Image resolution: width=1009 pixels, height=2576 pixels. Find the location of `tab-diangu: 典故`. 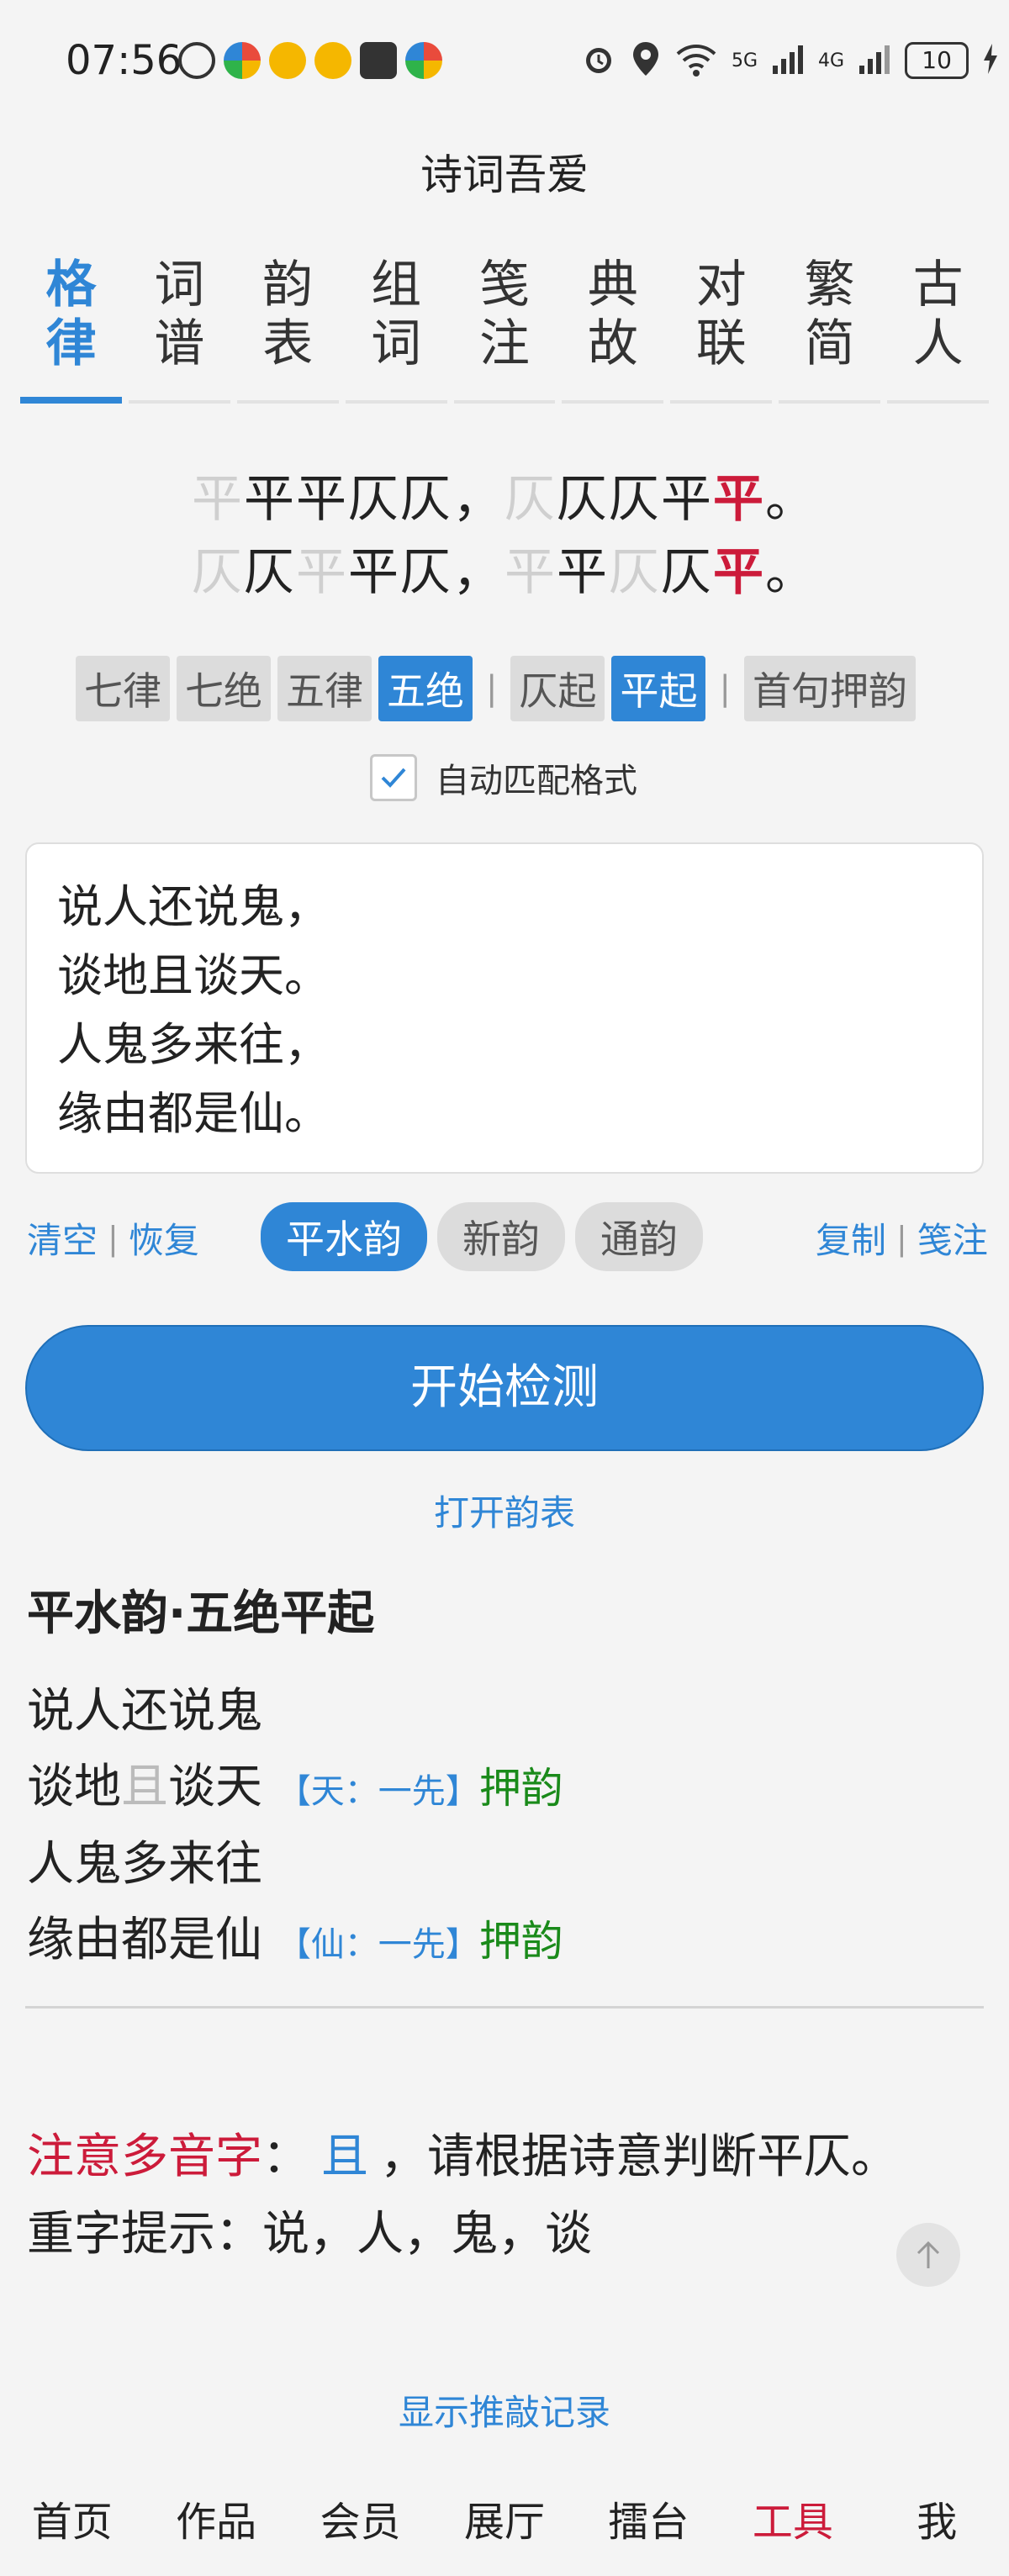

tab-diangu: 典故 is located at coordinates (612, 328).